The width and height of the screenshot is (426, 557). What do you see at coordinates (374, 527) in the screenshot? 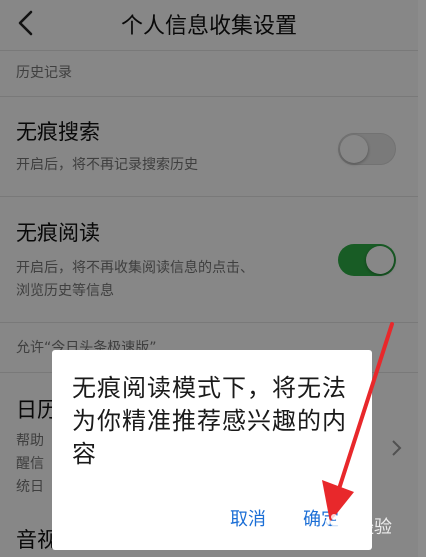
I see `watermark-text: 经验` at bounding box center [374, 527].